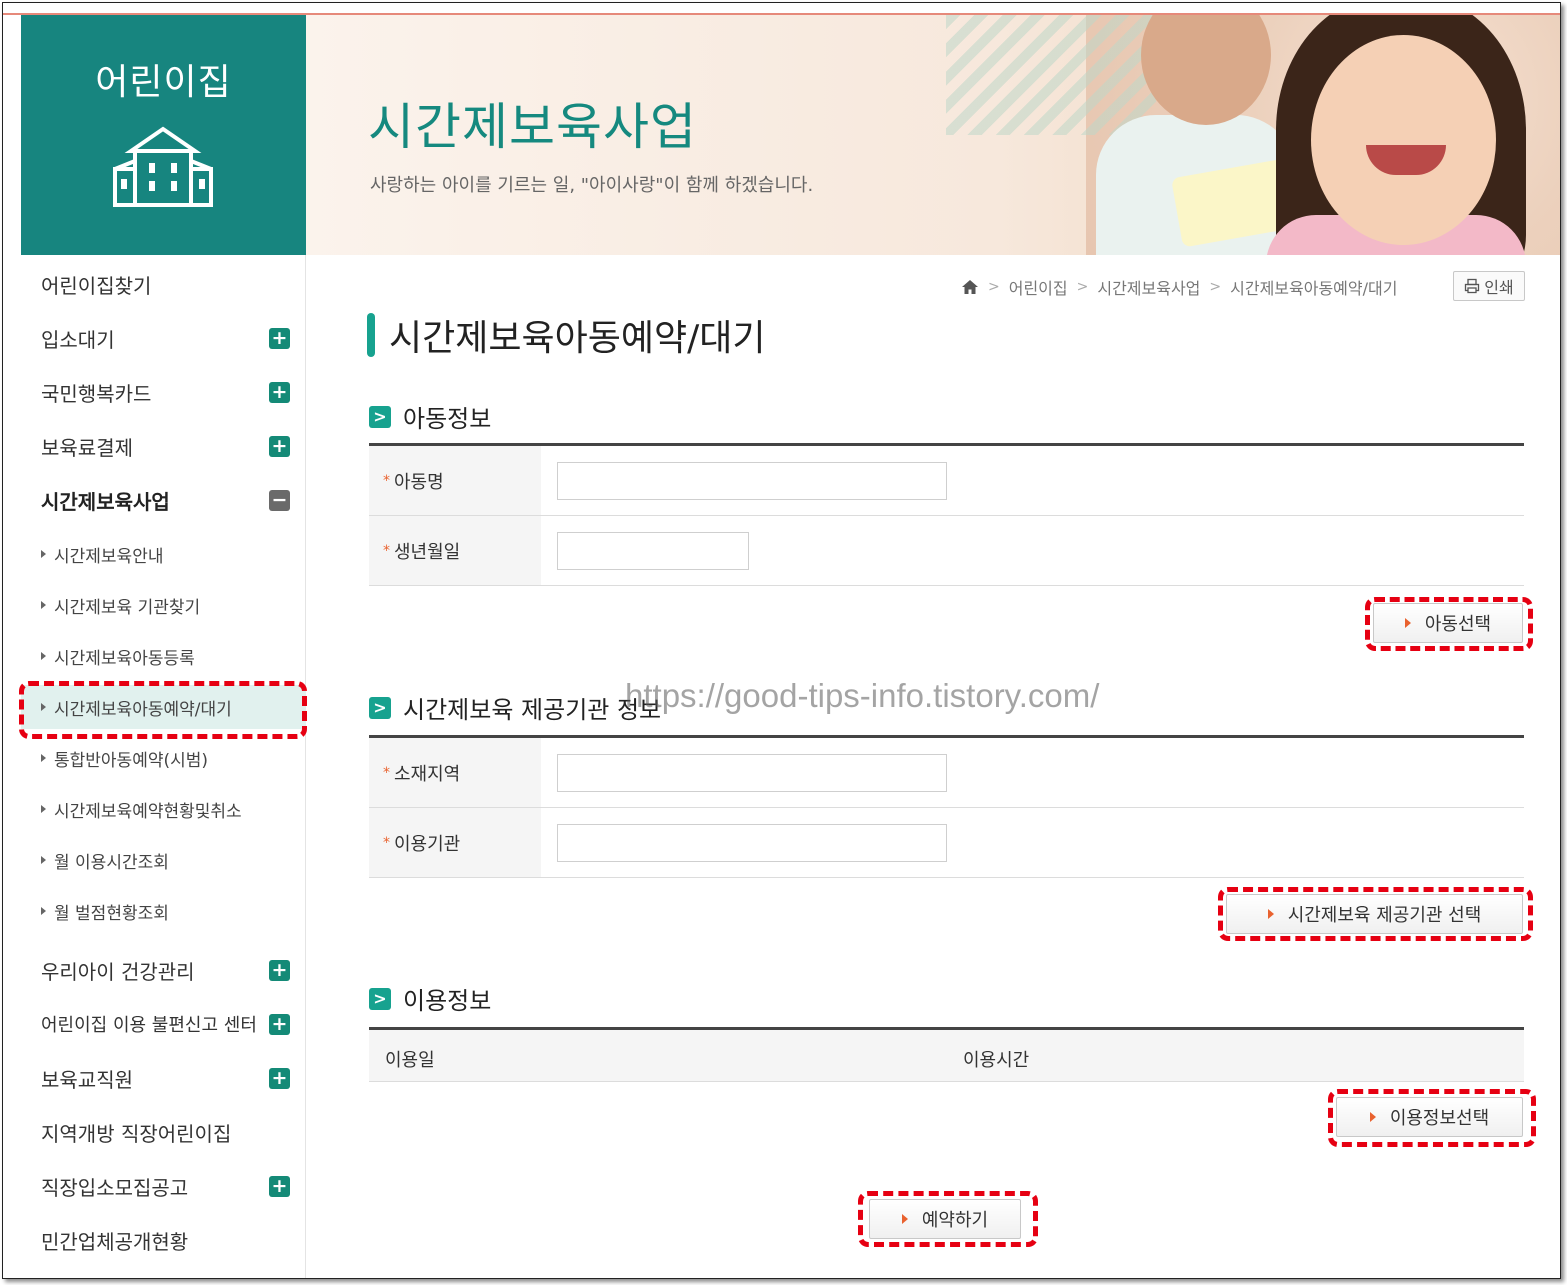 The width and height of the screenshot is (1567, 1285). I want to click on section-title-text: 아동정보, so click(447, 419).